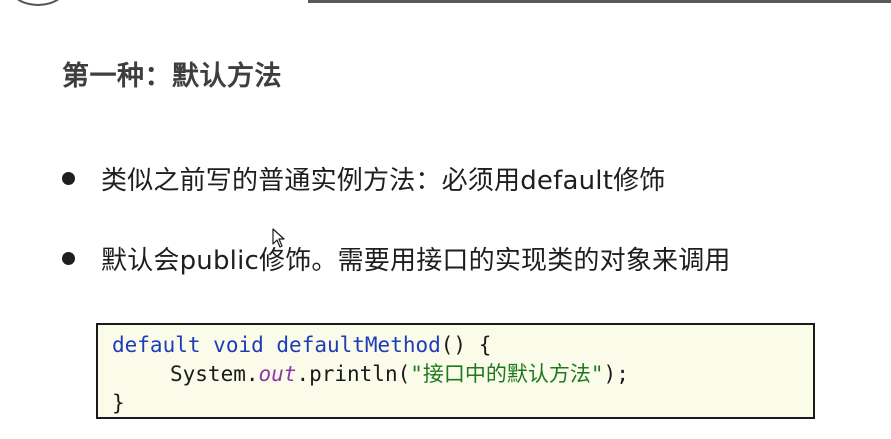 The width and height of the screenshot is (891, 439). I want to click on code-keyword: default, so click(156, 345).